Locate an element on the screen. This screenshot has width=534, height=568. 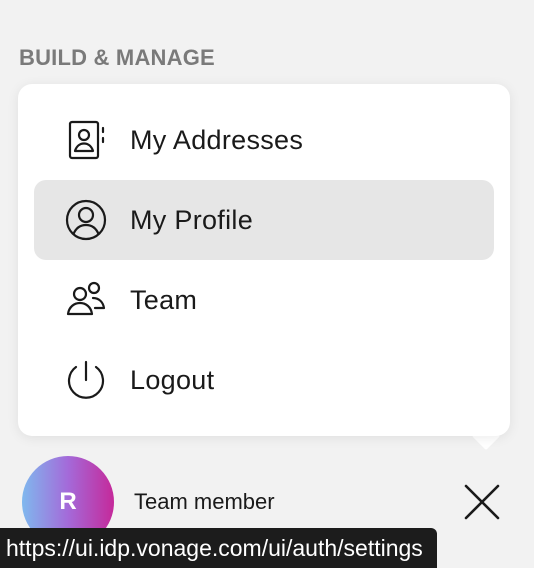
menu-item-my-addresses: My Addresses is located at coordinates (264, 140).